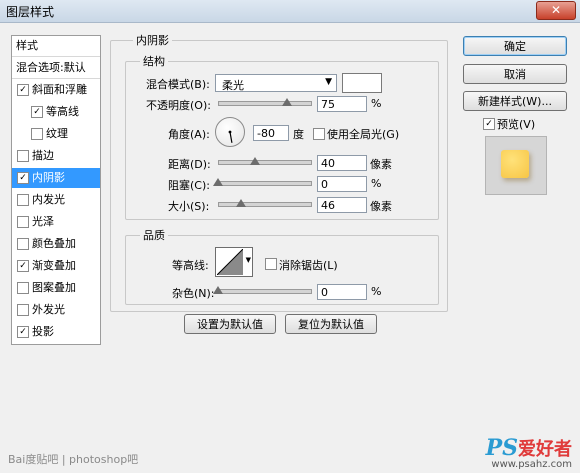  I want to click on style-list-item: 颜色叠加, so click(56, 244).